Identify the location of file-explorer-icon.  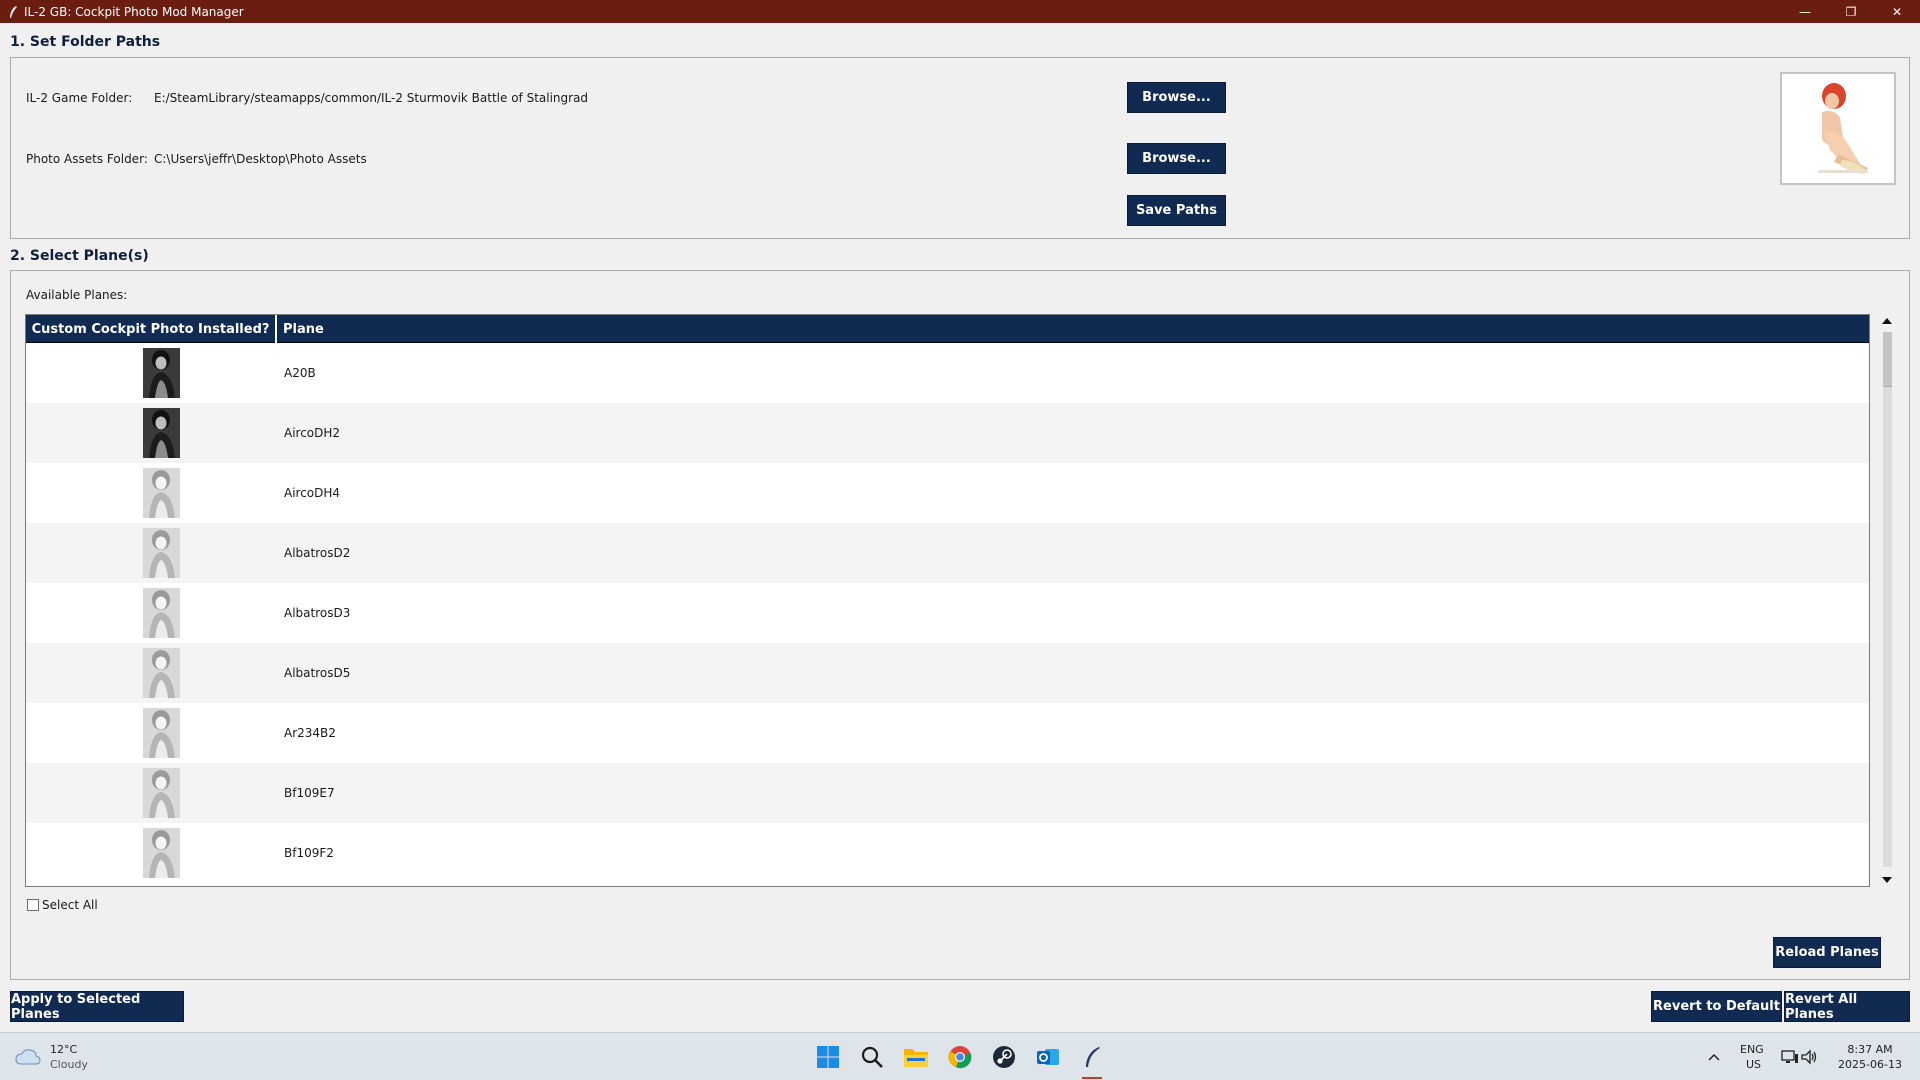
(916, 1057).